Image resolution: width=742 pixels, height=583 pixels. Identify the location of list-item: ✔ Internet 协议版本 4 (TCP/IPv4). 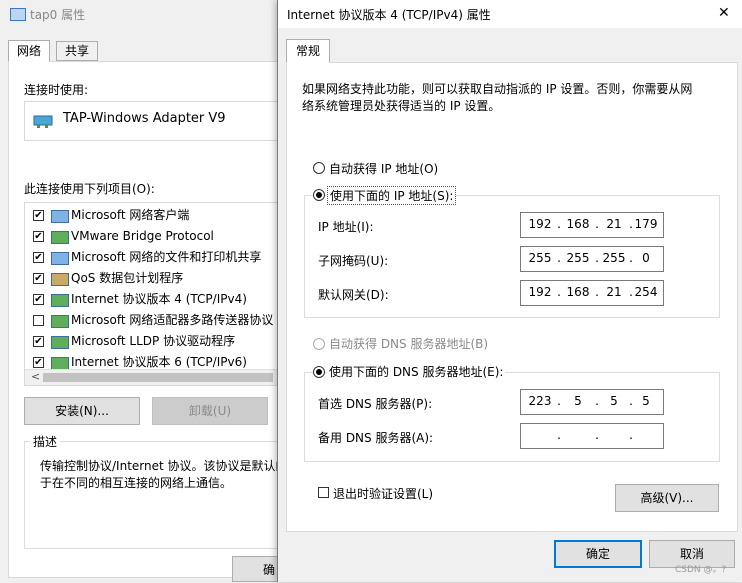
(158, 299).